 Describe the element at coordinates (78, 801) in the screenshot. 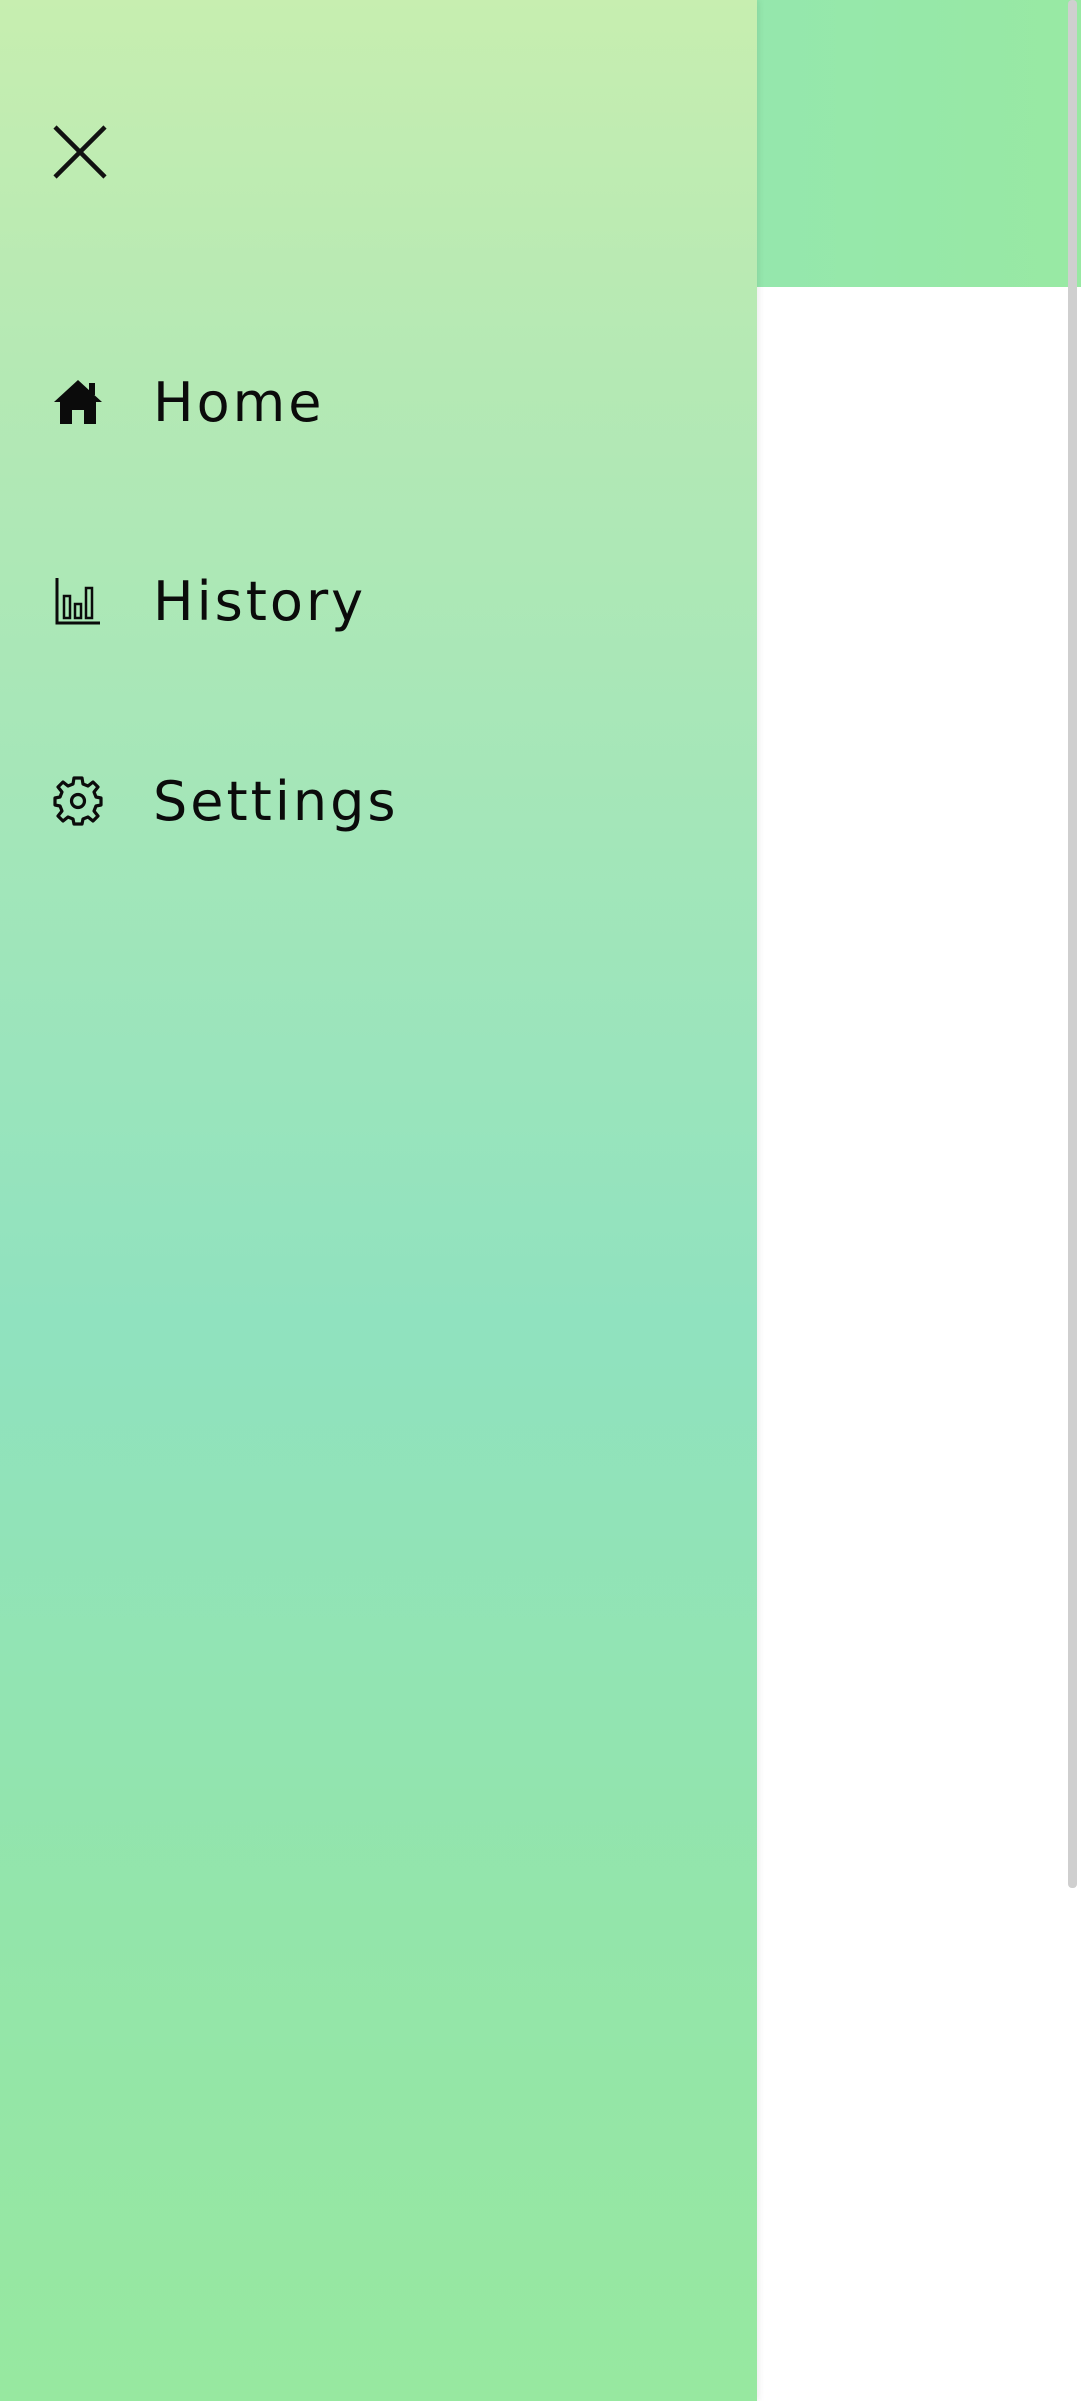

I see `gear-icon` at that location.